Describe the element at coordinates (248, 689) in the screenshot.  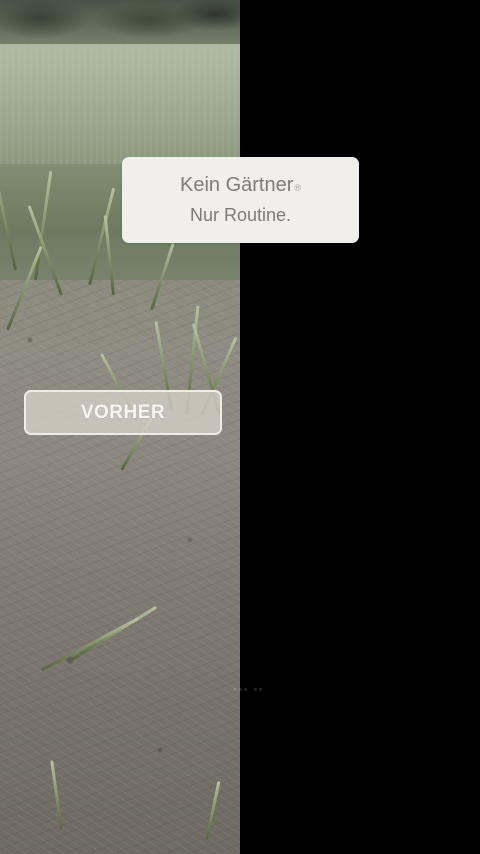
I see `watermark: ▪▪▪ ▪▪` at that location.